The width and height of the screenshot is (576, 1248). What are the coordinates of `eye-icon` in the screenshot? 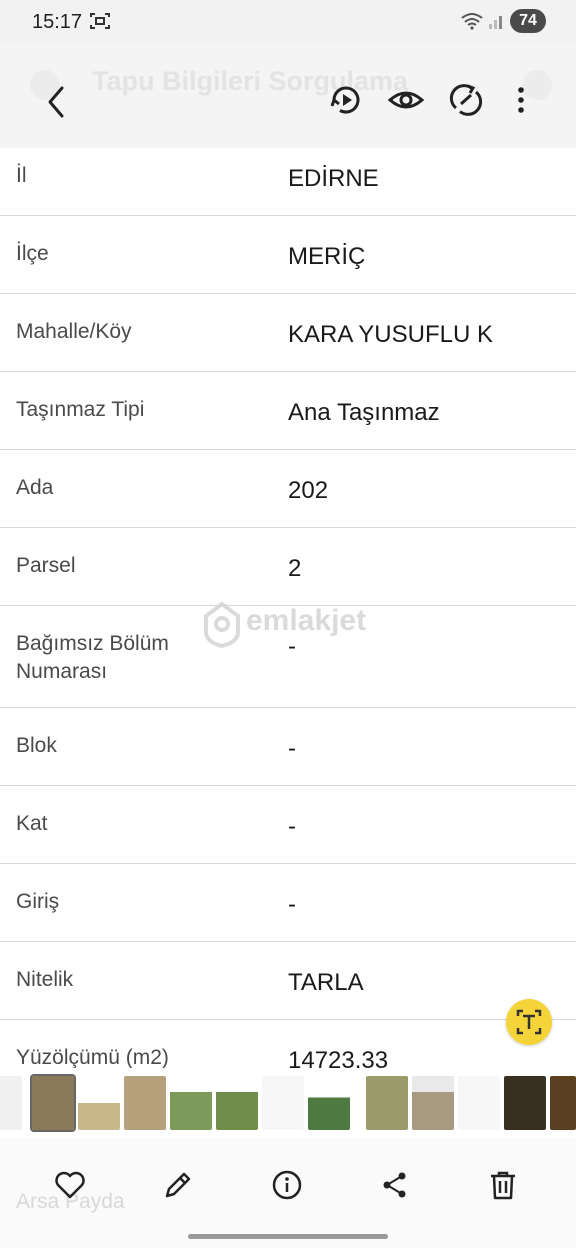 It's located at (406, 100).